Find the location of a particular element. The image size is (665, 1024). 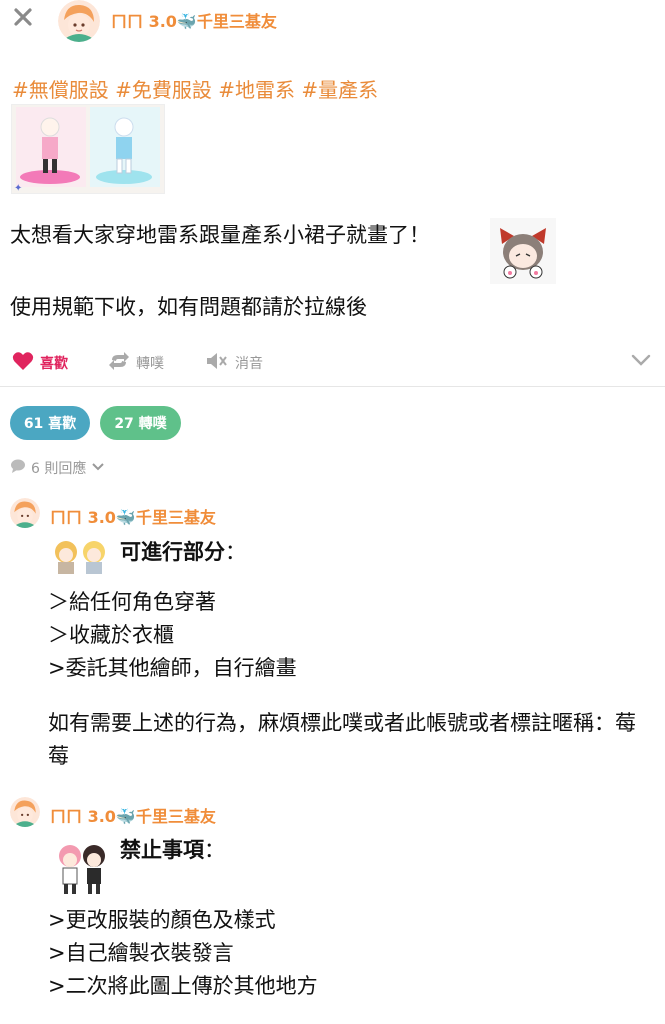

comment-heading-text: 禁止事項 is located at coordinates (162, 850).